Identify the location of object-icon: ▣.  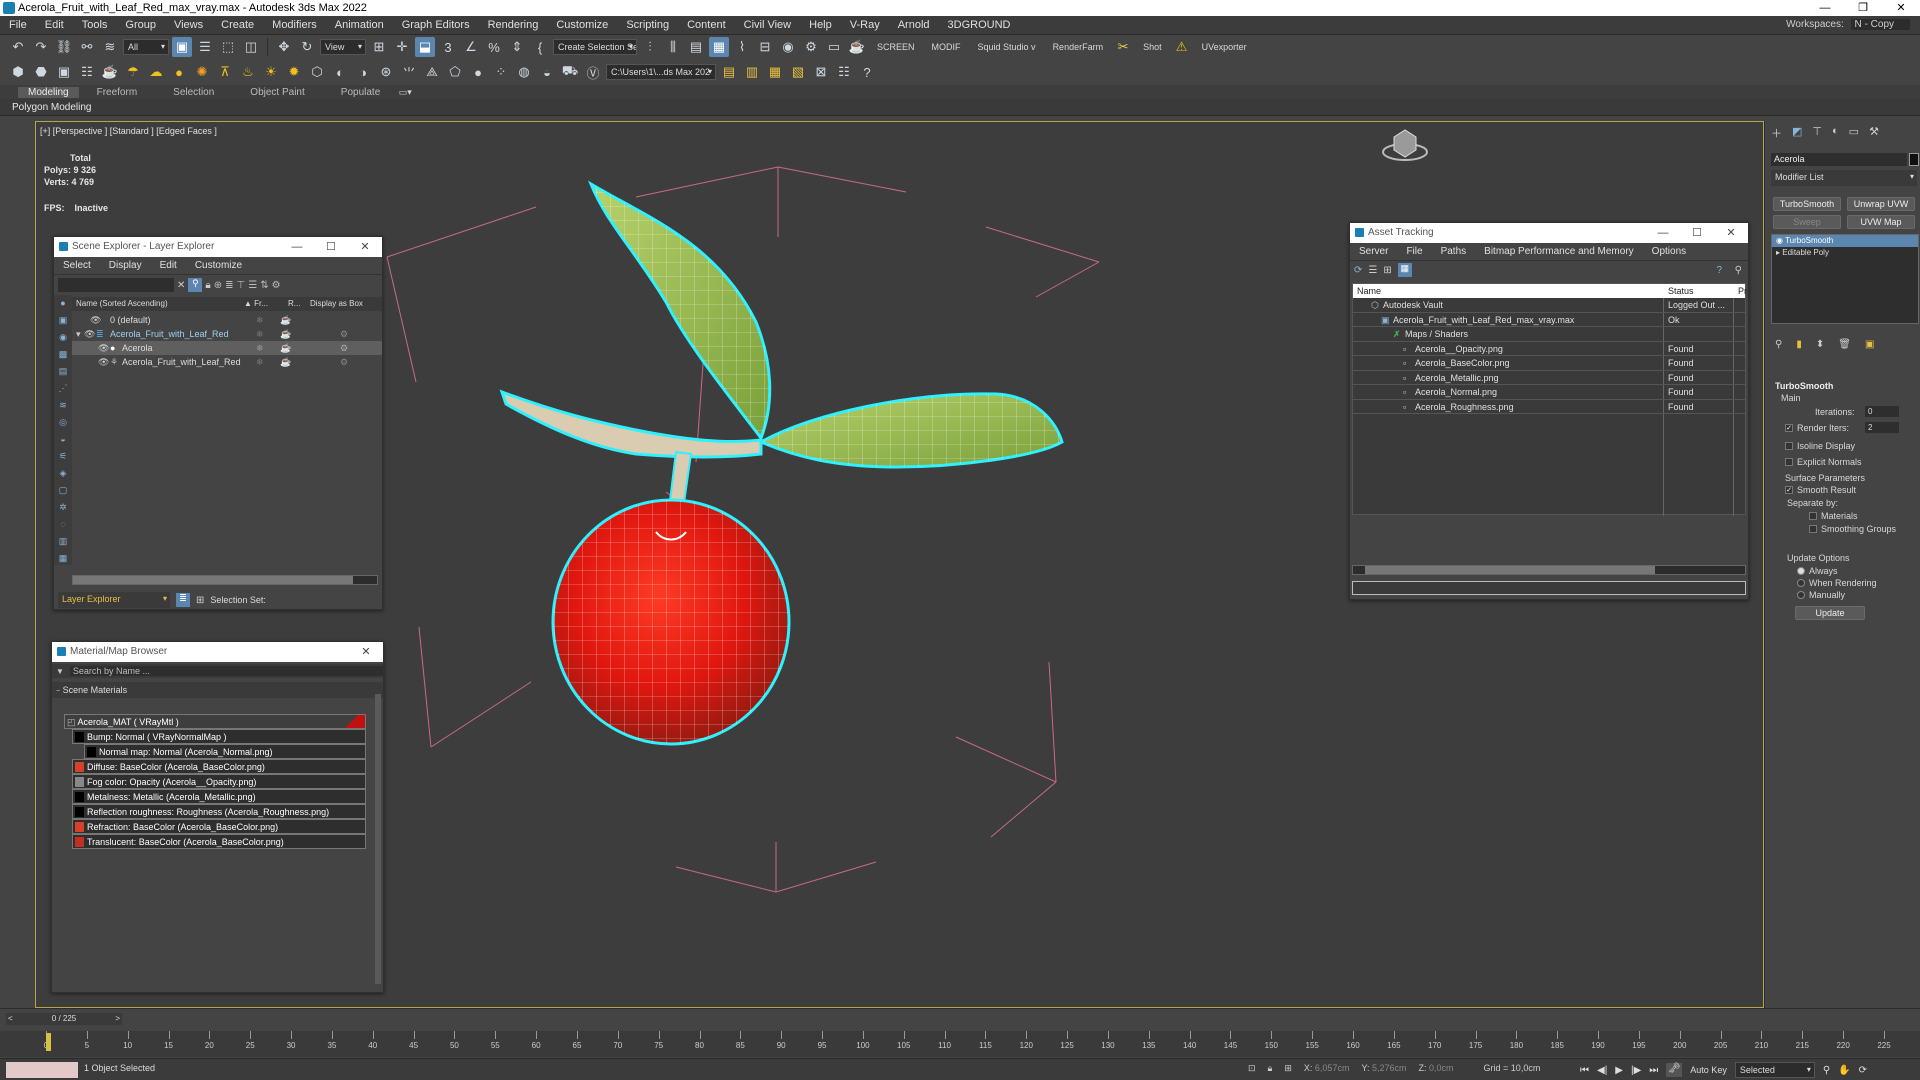
(64, 72).